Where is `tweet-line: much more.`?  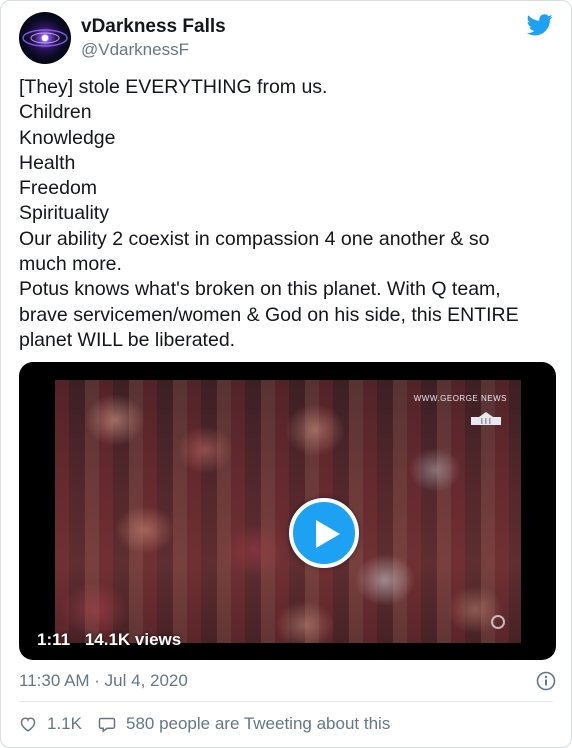 tweet-line: much more. is located at coordinates (70, 264).